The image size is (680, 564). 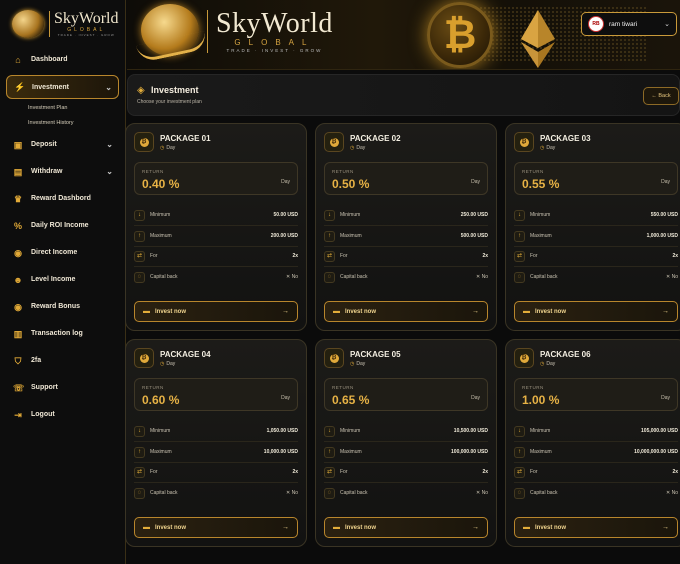 I want to click on package-row-for: ⇄ For 2x, so click(x=406, y=256).